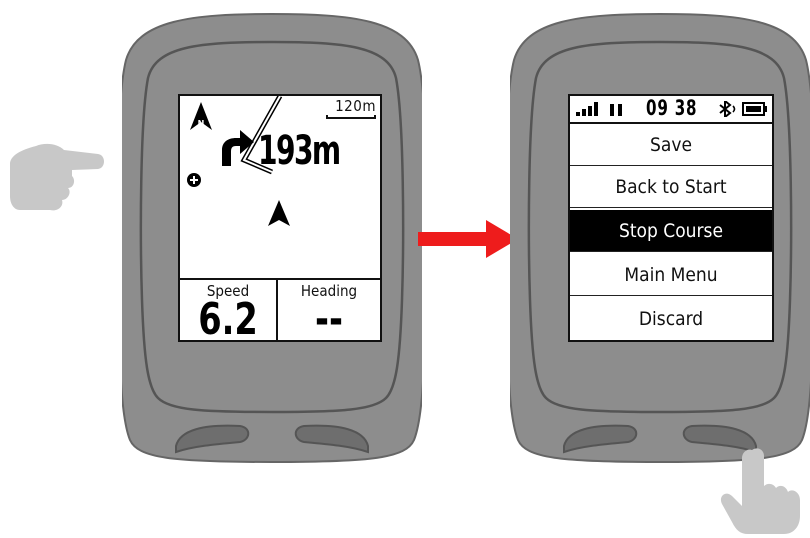 The image size is (810, 538). I want to click on heading-field: Heading --, so click(329, 311).